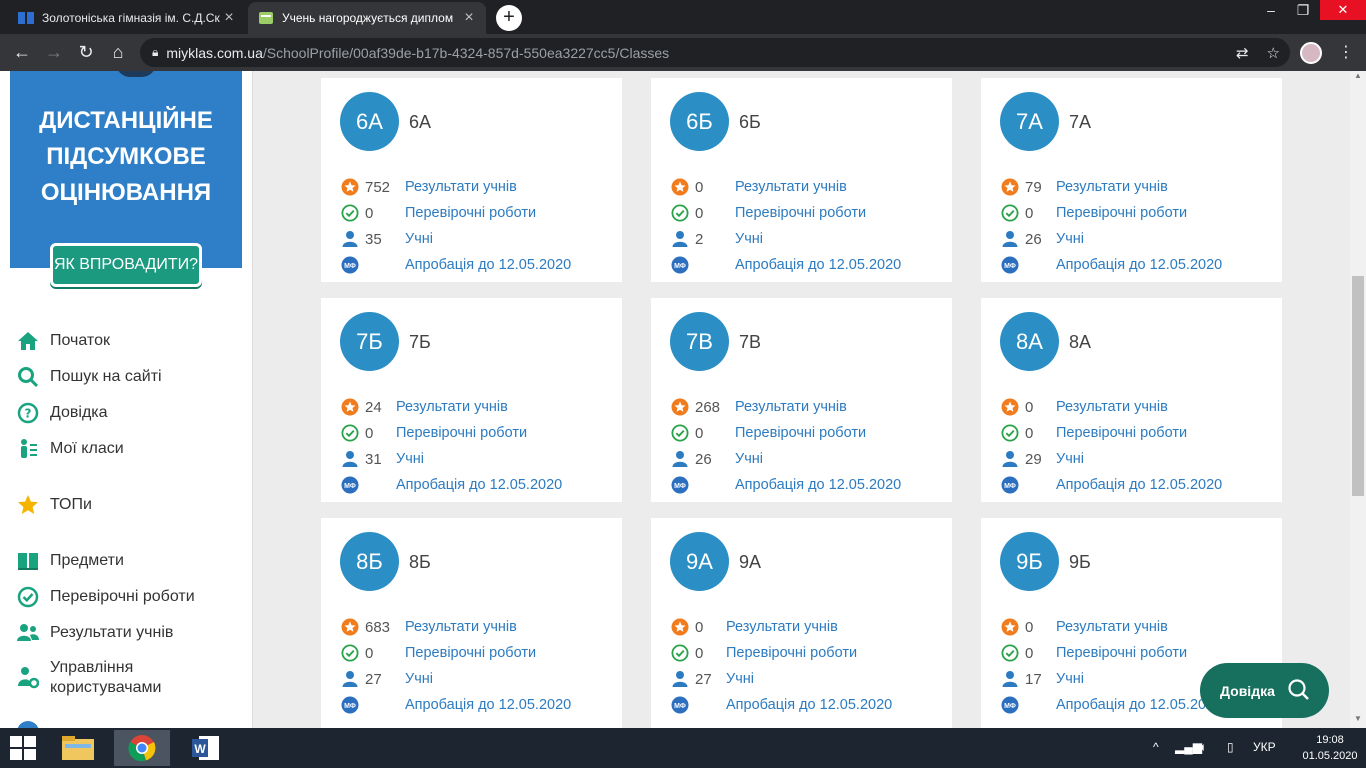 This screenshot has width=1366, height=768. Describe the element at coordinates (1029, 213) in the screenshot. I see `stat-value: 0` at that location.